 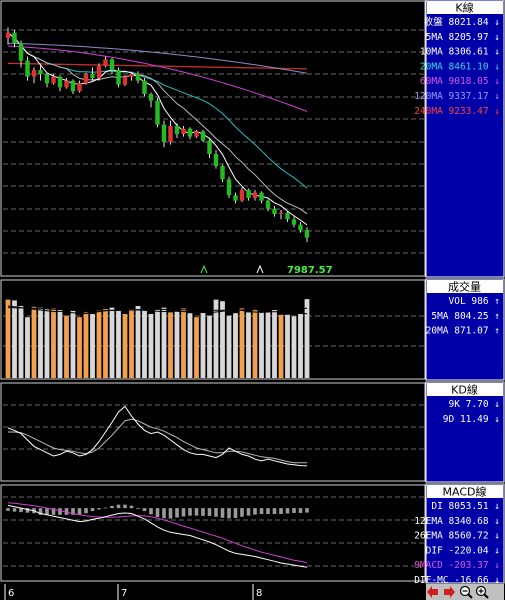 What do you see at coordinates (465, 592) in the screenshot?
I see `navigation-controls` at bounding box center [465, 592].